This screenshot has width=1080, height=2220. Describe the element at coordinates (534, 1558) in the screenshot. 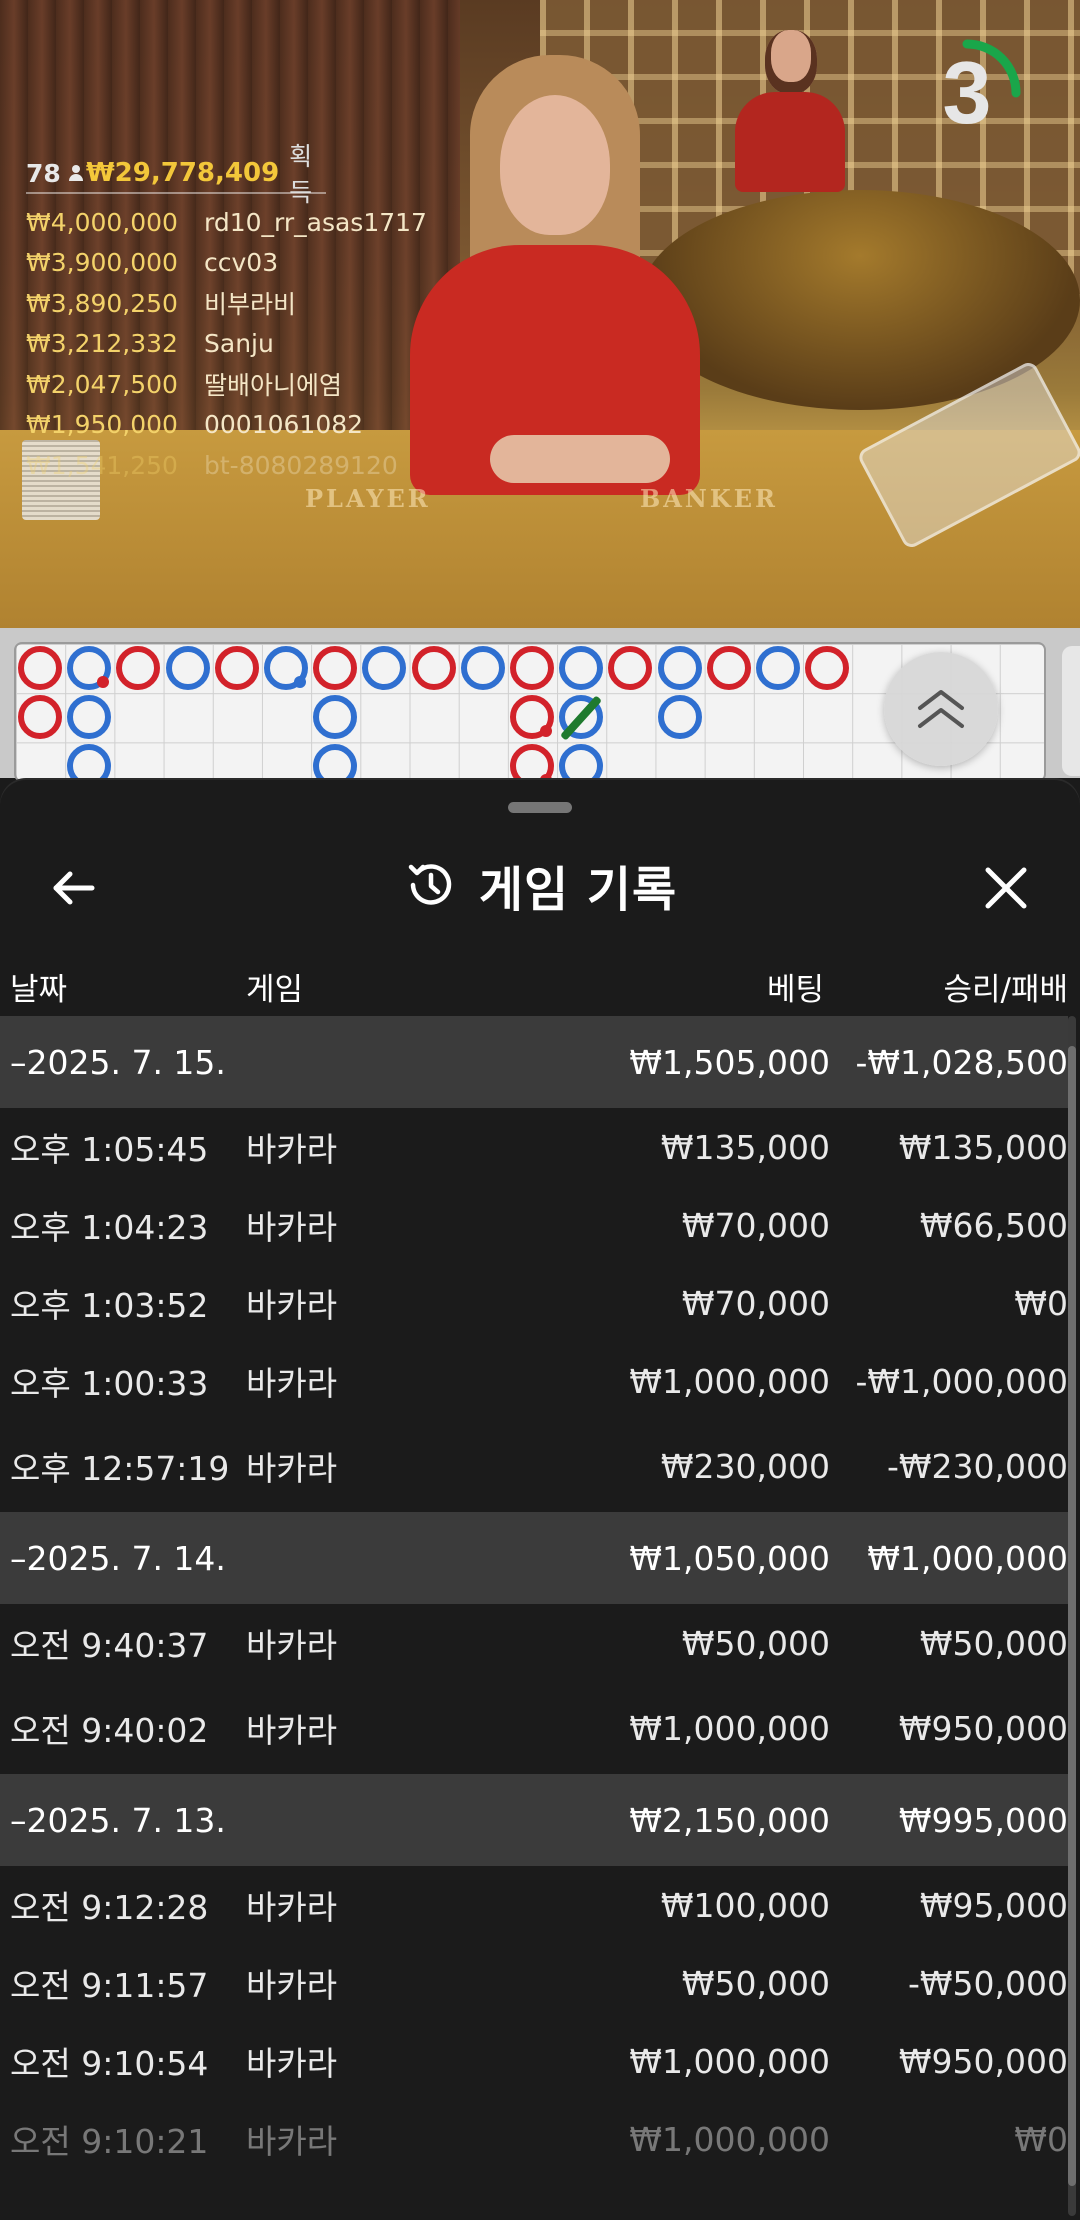

I see `date-group-row: –2025. 7. 14. ₩1,050,000 ₩1,000,000` at that location.